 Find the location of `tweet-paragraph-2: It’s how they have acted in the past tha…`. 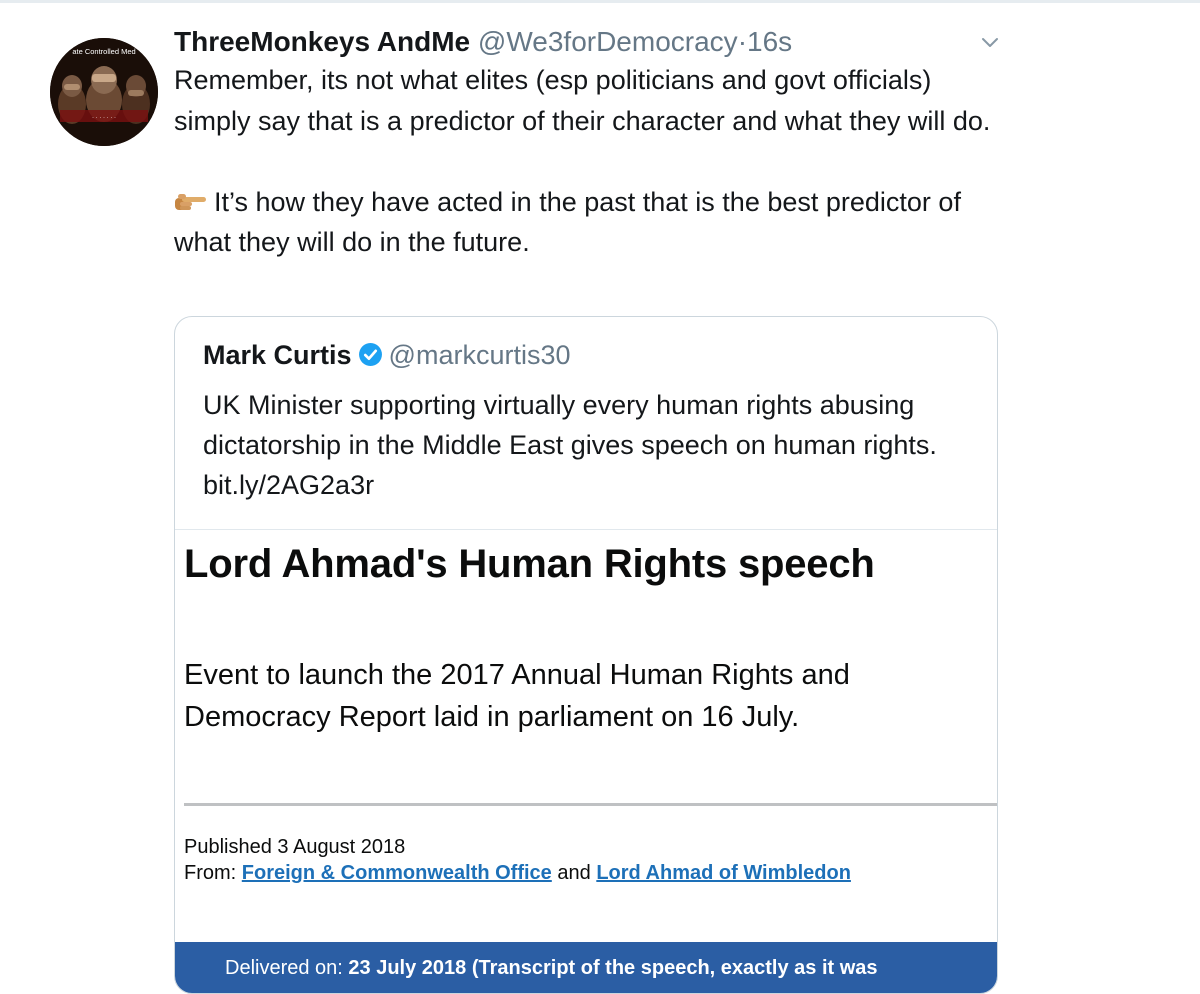

tweet-paragraph-2: It’s how they have acted in the past tha… is located at coordinates (584, 222).